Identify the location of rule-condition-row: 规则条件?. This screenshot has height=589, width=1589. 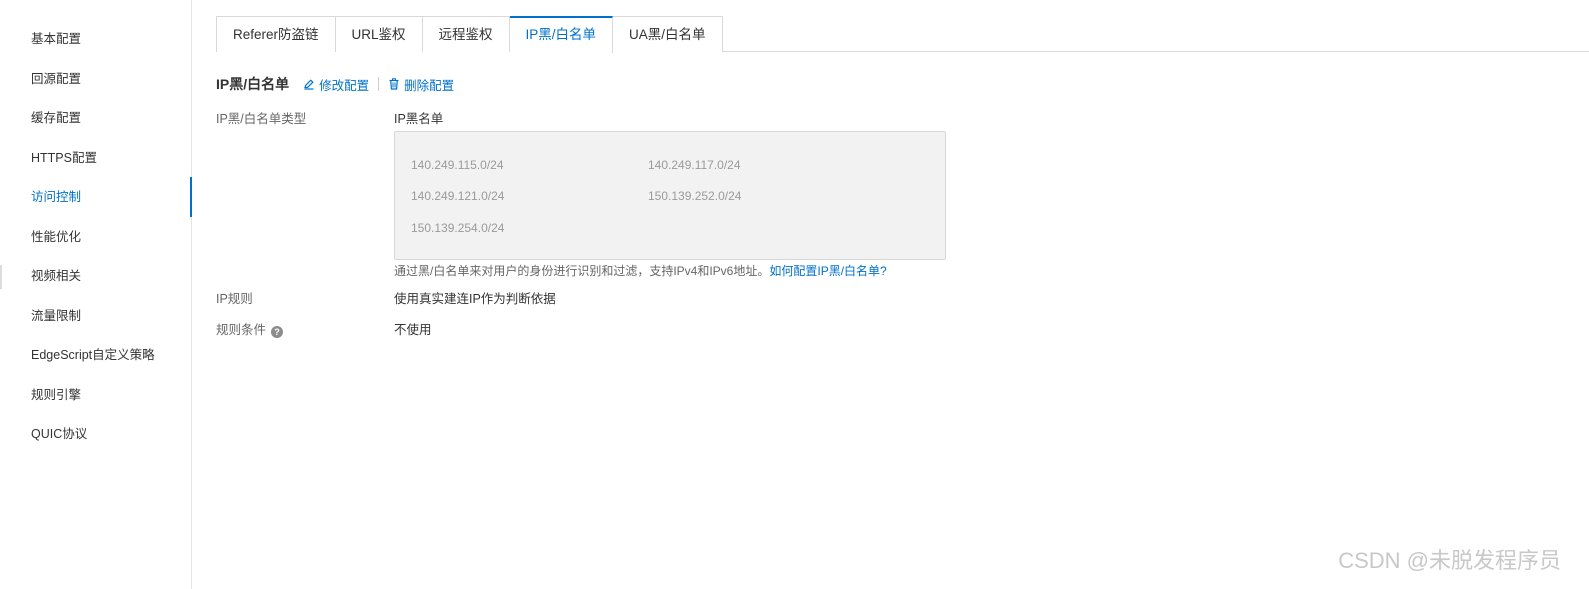
(250, 328).